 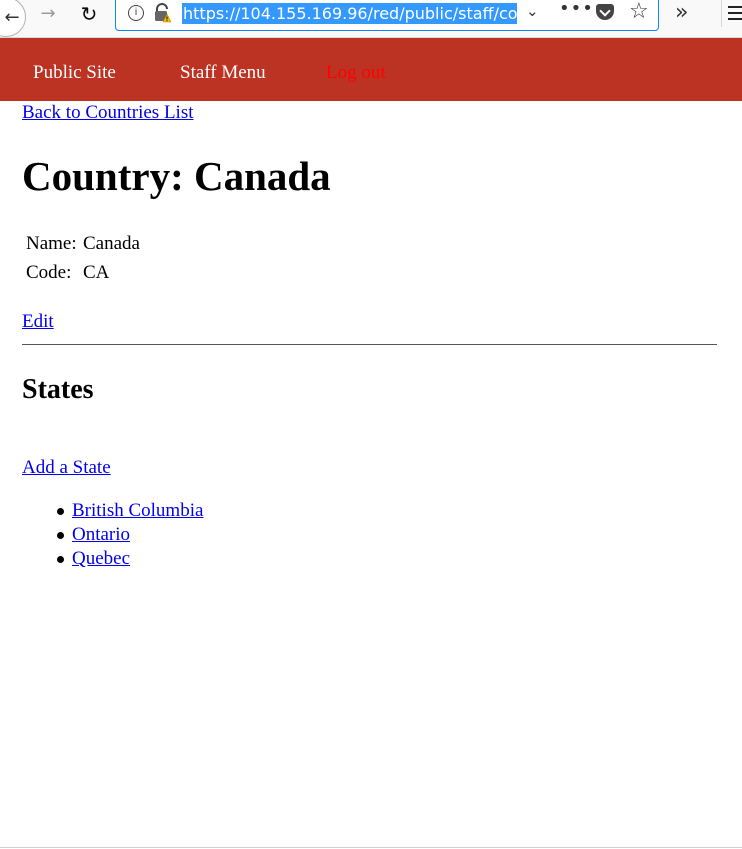 What do you see at coordinates (137, 510) in the screenshot?
I see `state-link: British Columbia` at bounding box center [137, 510].